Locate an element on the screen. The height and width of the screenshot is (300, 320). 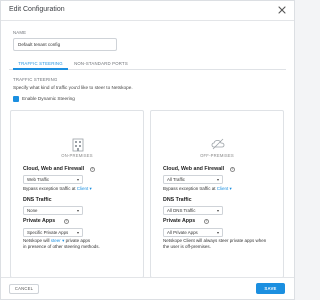
name-input: Default tenant config is located at coordinates (65, 44).